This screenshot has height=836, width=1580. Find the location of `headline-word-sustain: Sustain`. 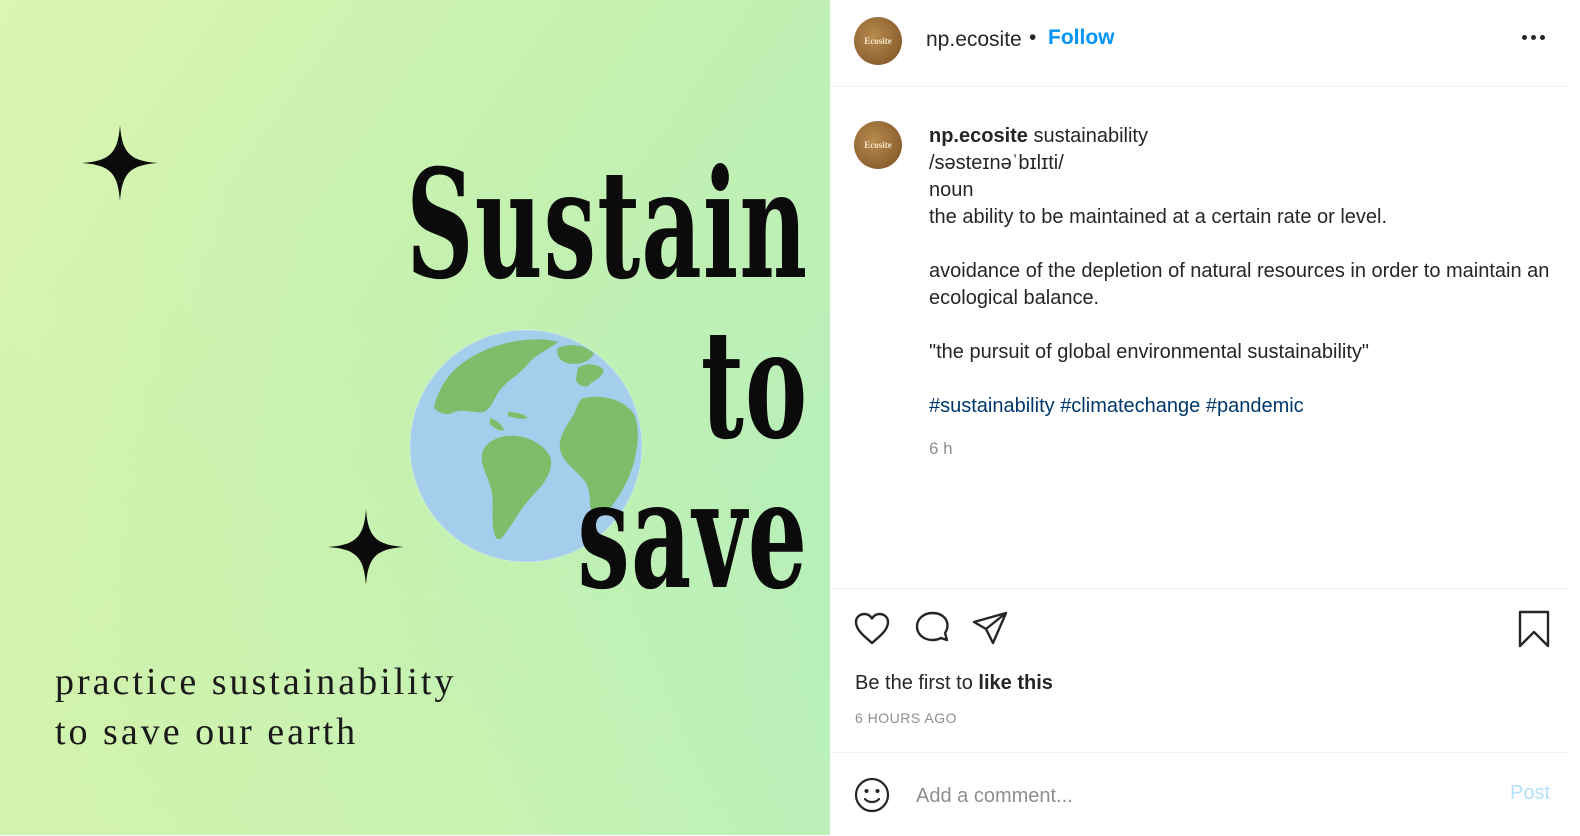

headline-word-sustain: Sustain is located at coordinates (607, 225).